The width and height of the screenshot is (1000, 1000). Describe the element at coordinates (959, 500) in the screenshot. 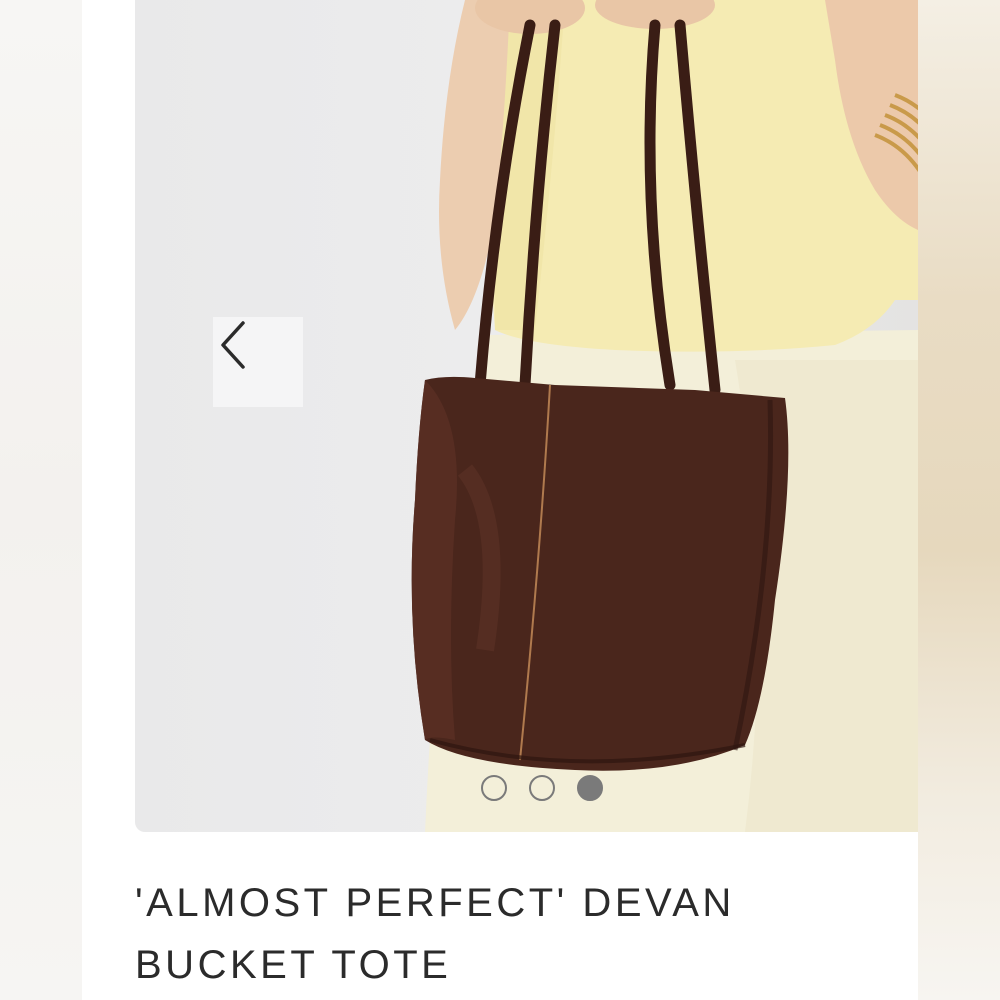

I see `blurred-margin-right` at that location.